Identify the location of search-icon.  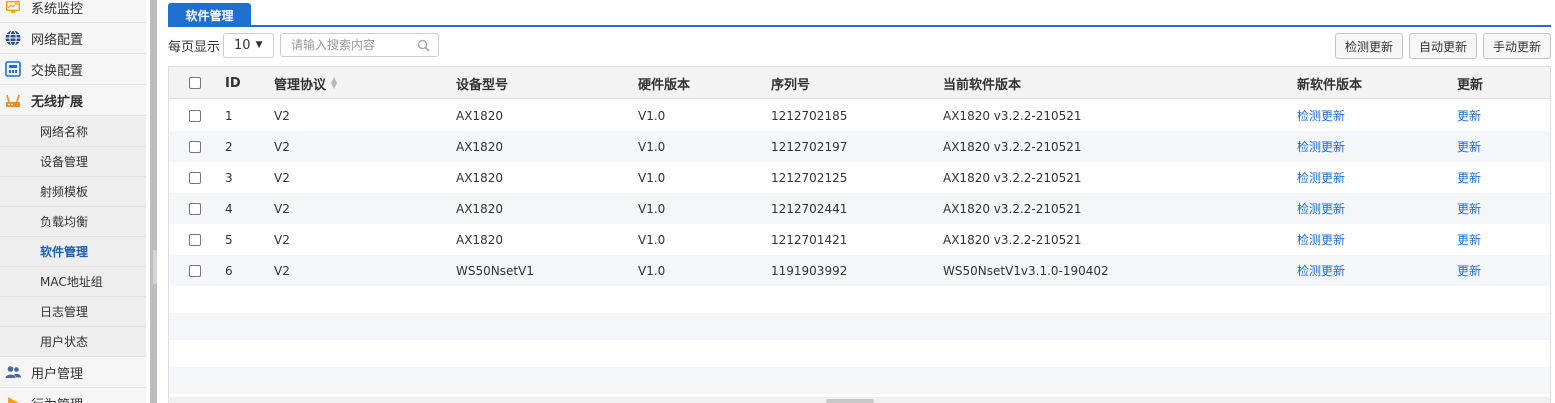
(423, 45).